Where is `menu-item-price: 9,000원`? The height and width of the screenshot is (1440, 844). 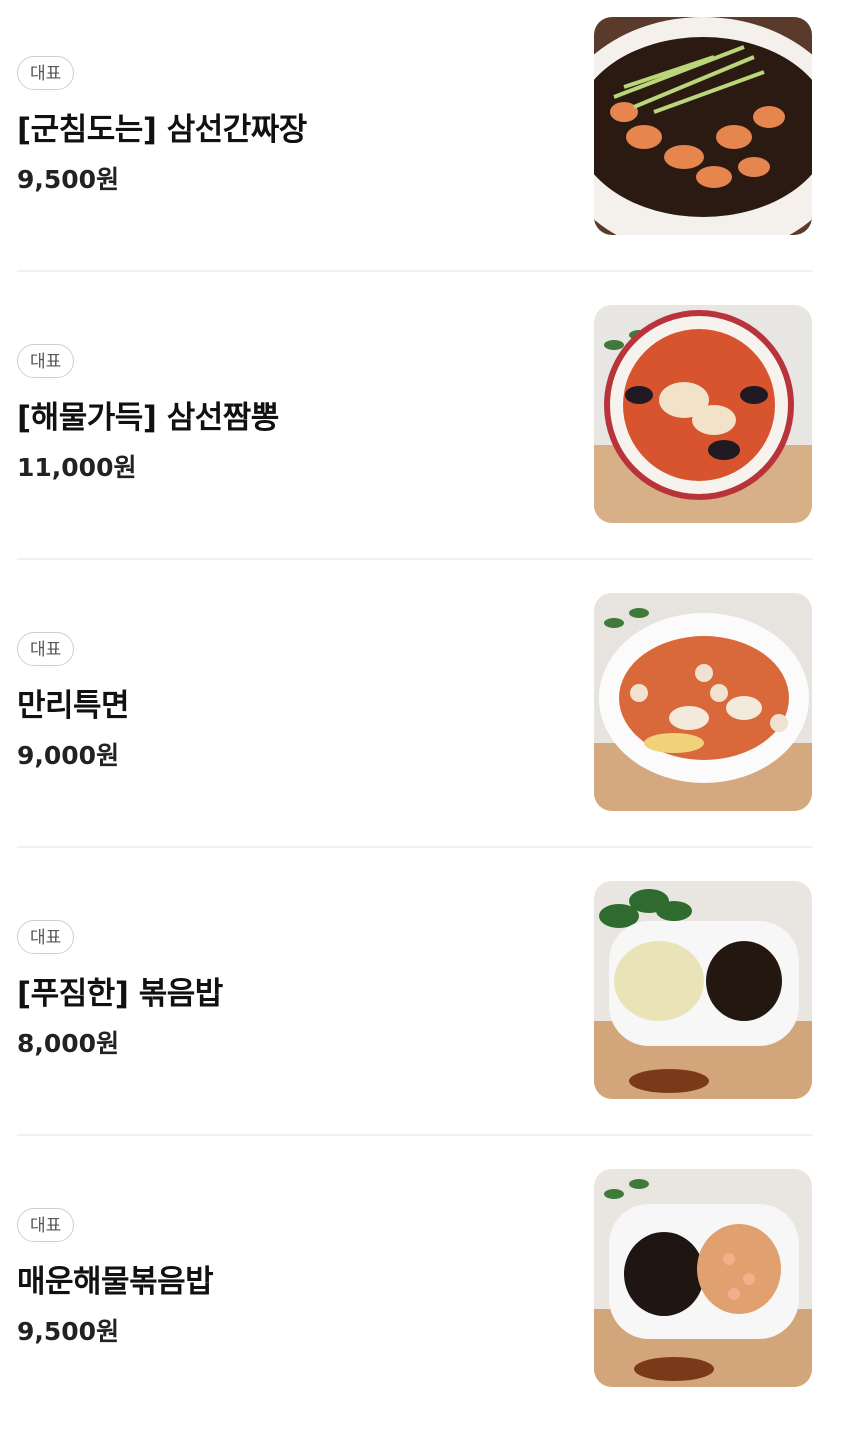 menu-item-price: 9,000원 is located at coordinates (68, 755).